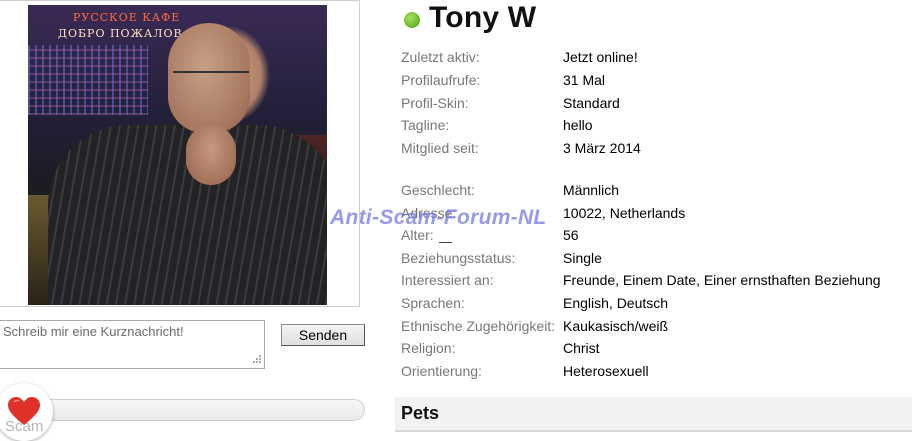 This screenshot has width=912, height=441. I want to click on detail-value: 56, so click(571, 235).